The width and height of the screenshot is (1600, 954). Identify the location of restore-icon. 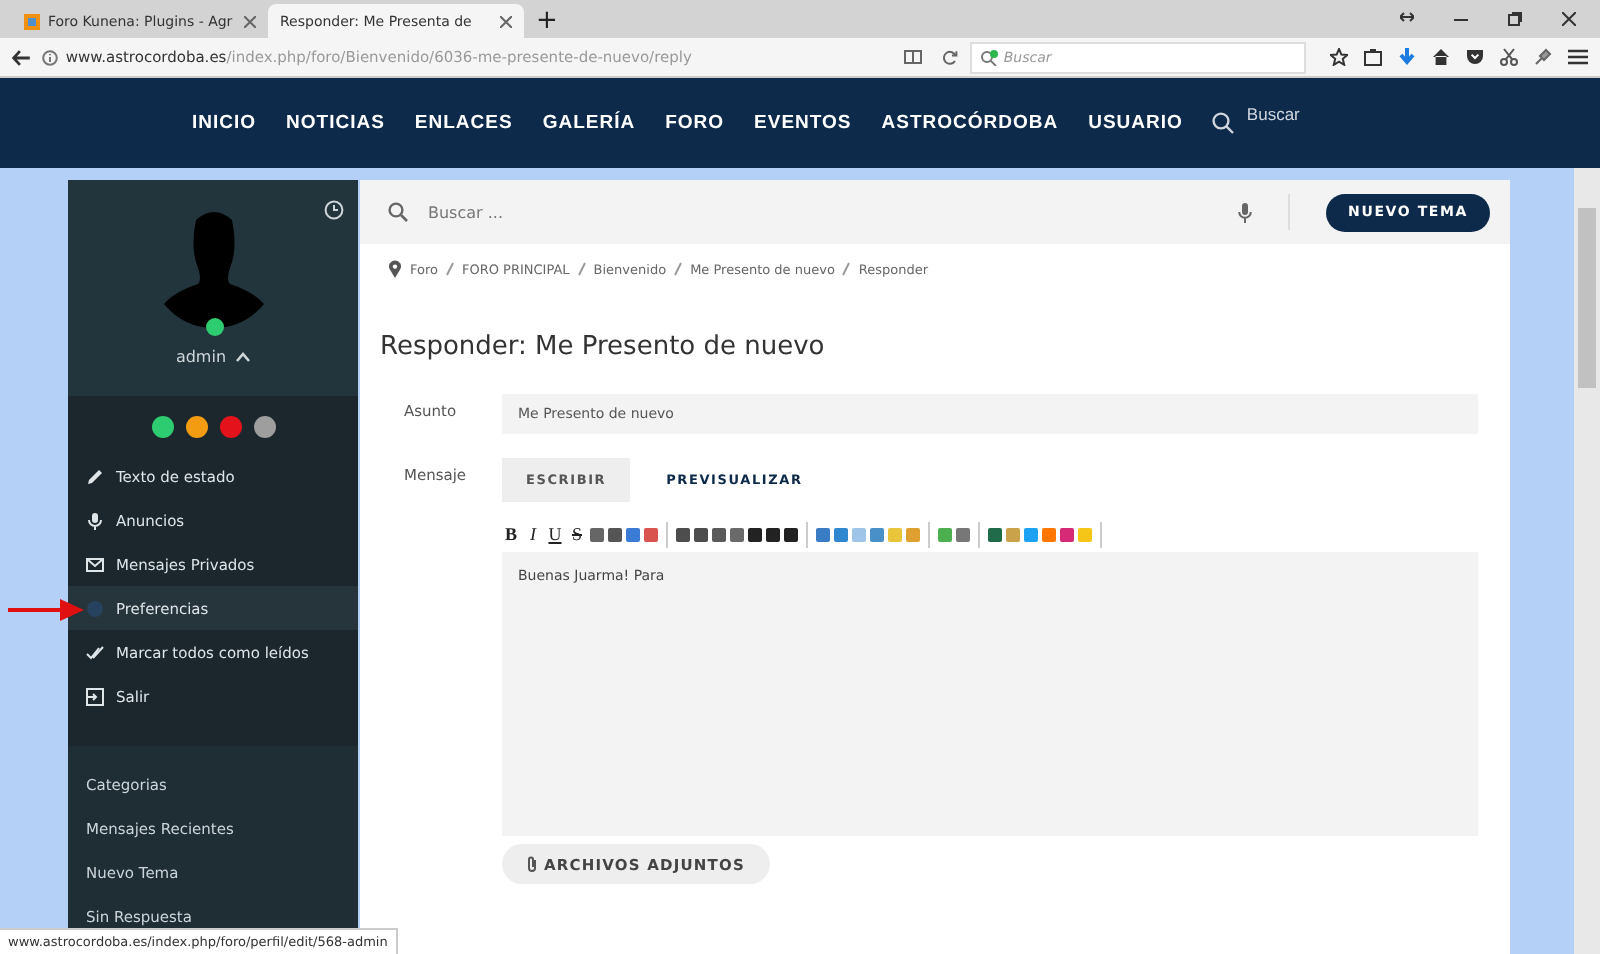
(1515, 19).